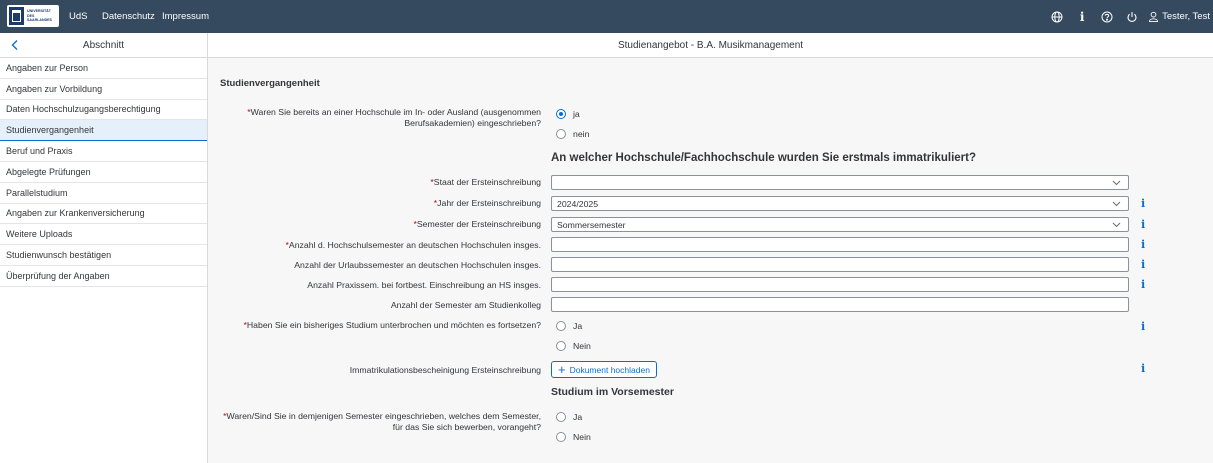 This screenshot has height=463, width=1213. What do you see at coordinates (1107, 16) in the screenshot?
I see `help-icon` at bounding box center [1107, 16].